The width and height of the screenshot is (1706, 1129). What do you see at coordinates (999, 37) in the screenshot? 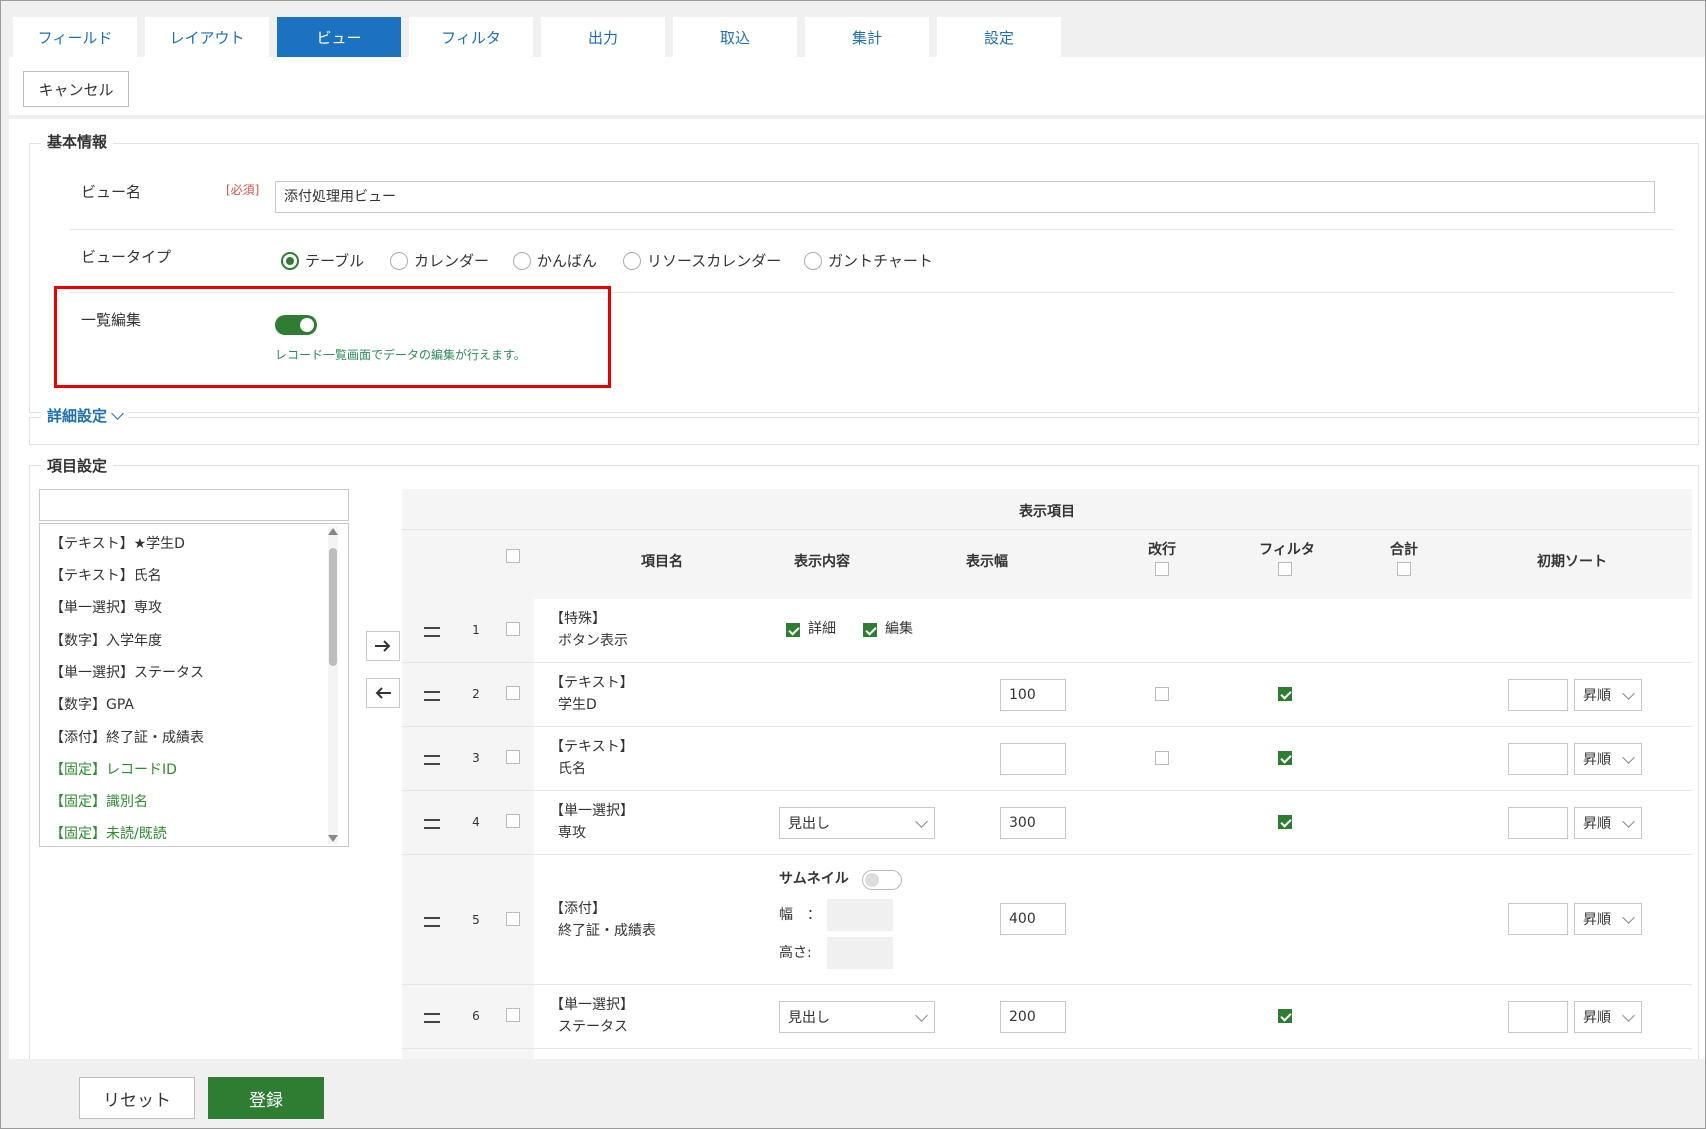
I see `tab-settings: 設定` at bounding box center [999, 37].